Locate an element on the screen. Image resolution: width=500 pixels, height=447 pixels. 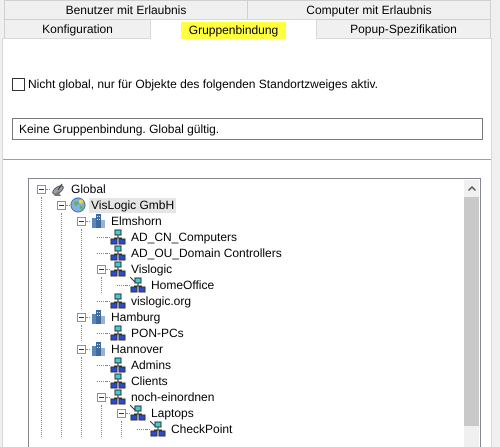
tree-item: Laptops is located at coordinates (172, 413).